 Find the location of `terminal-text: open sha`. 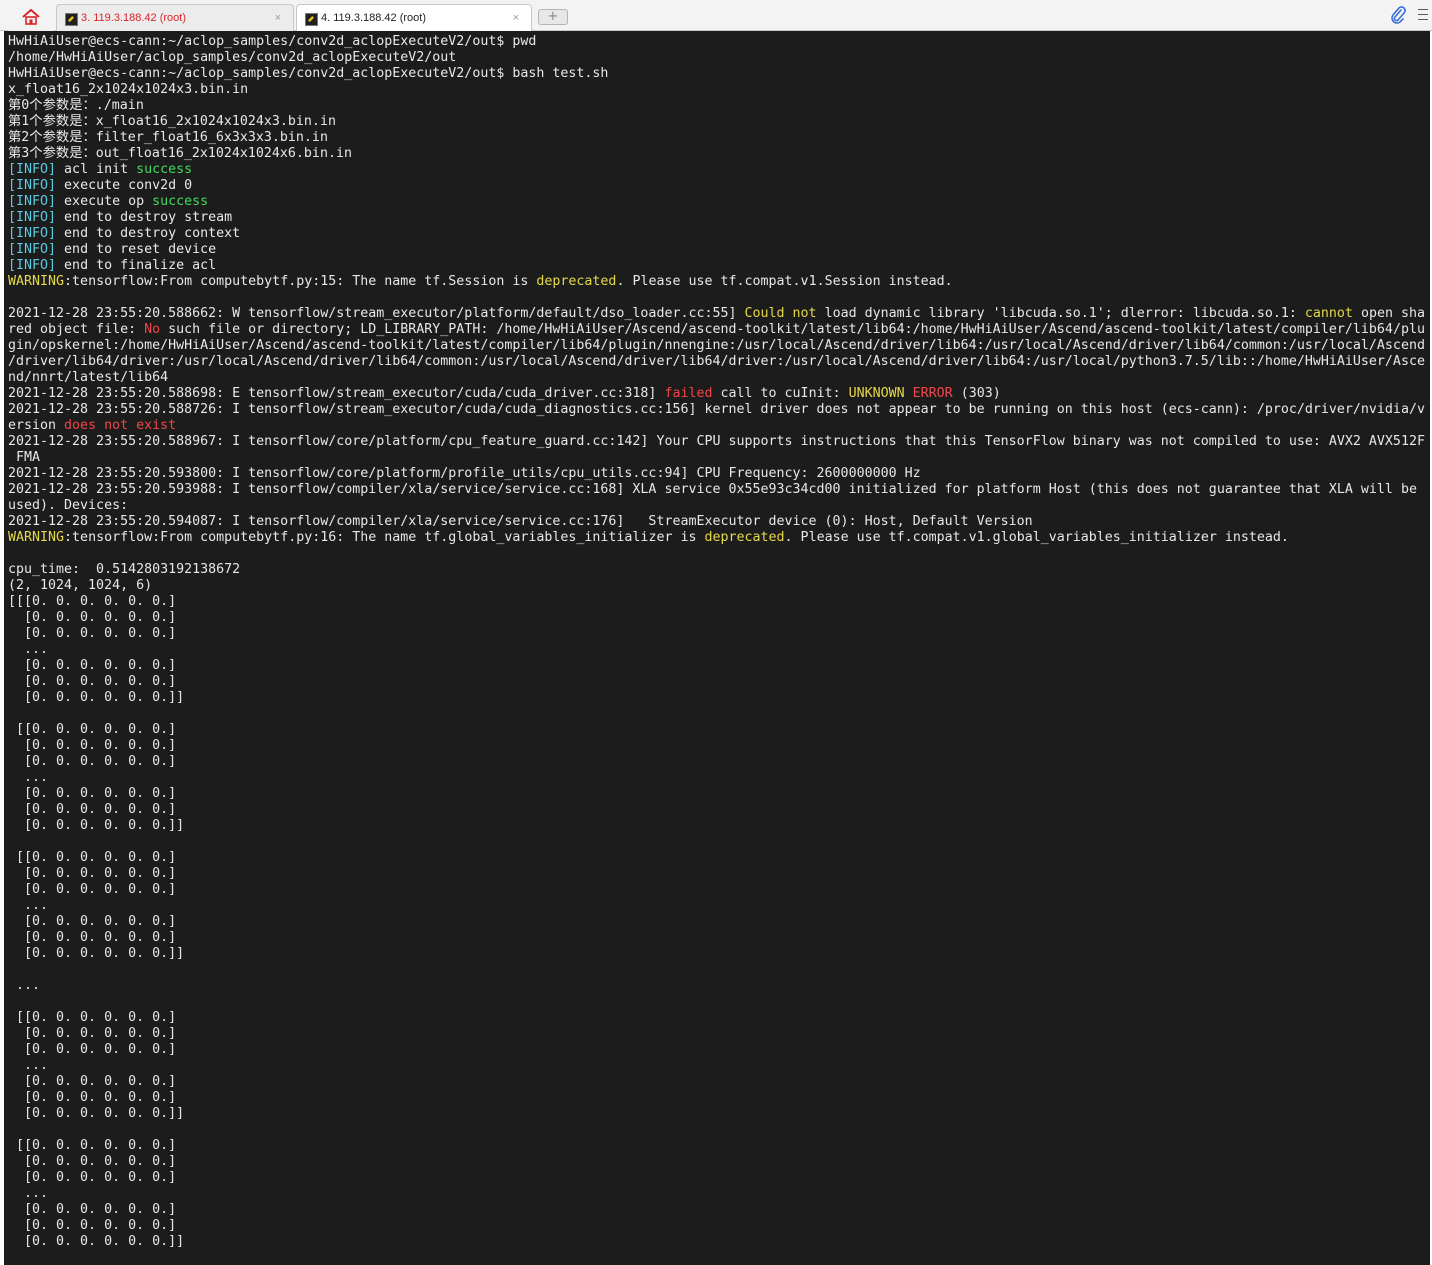

terminal-text: open sha is located at coordinates (1389, 313).